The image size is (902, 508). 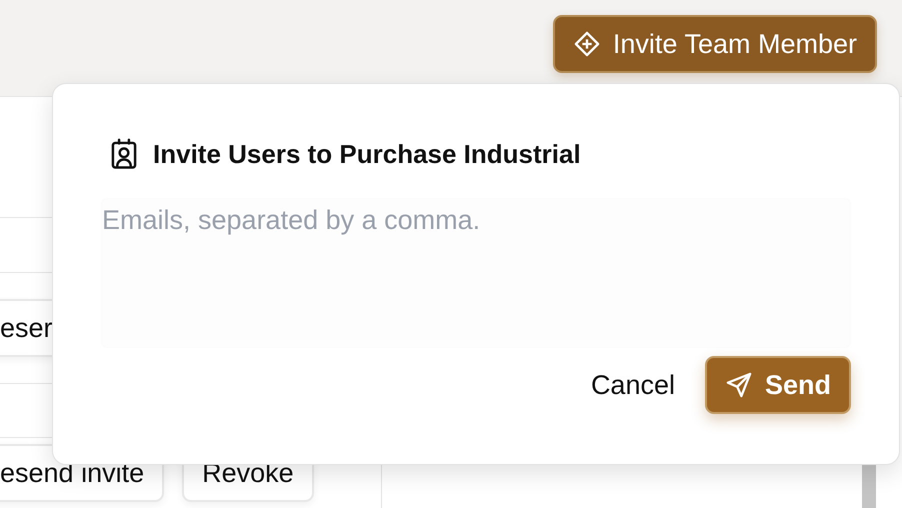 I want to click on cancel-button: Cancel, so click(x=632, y=385).